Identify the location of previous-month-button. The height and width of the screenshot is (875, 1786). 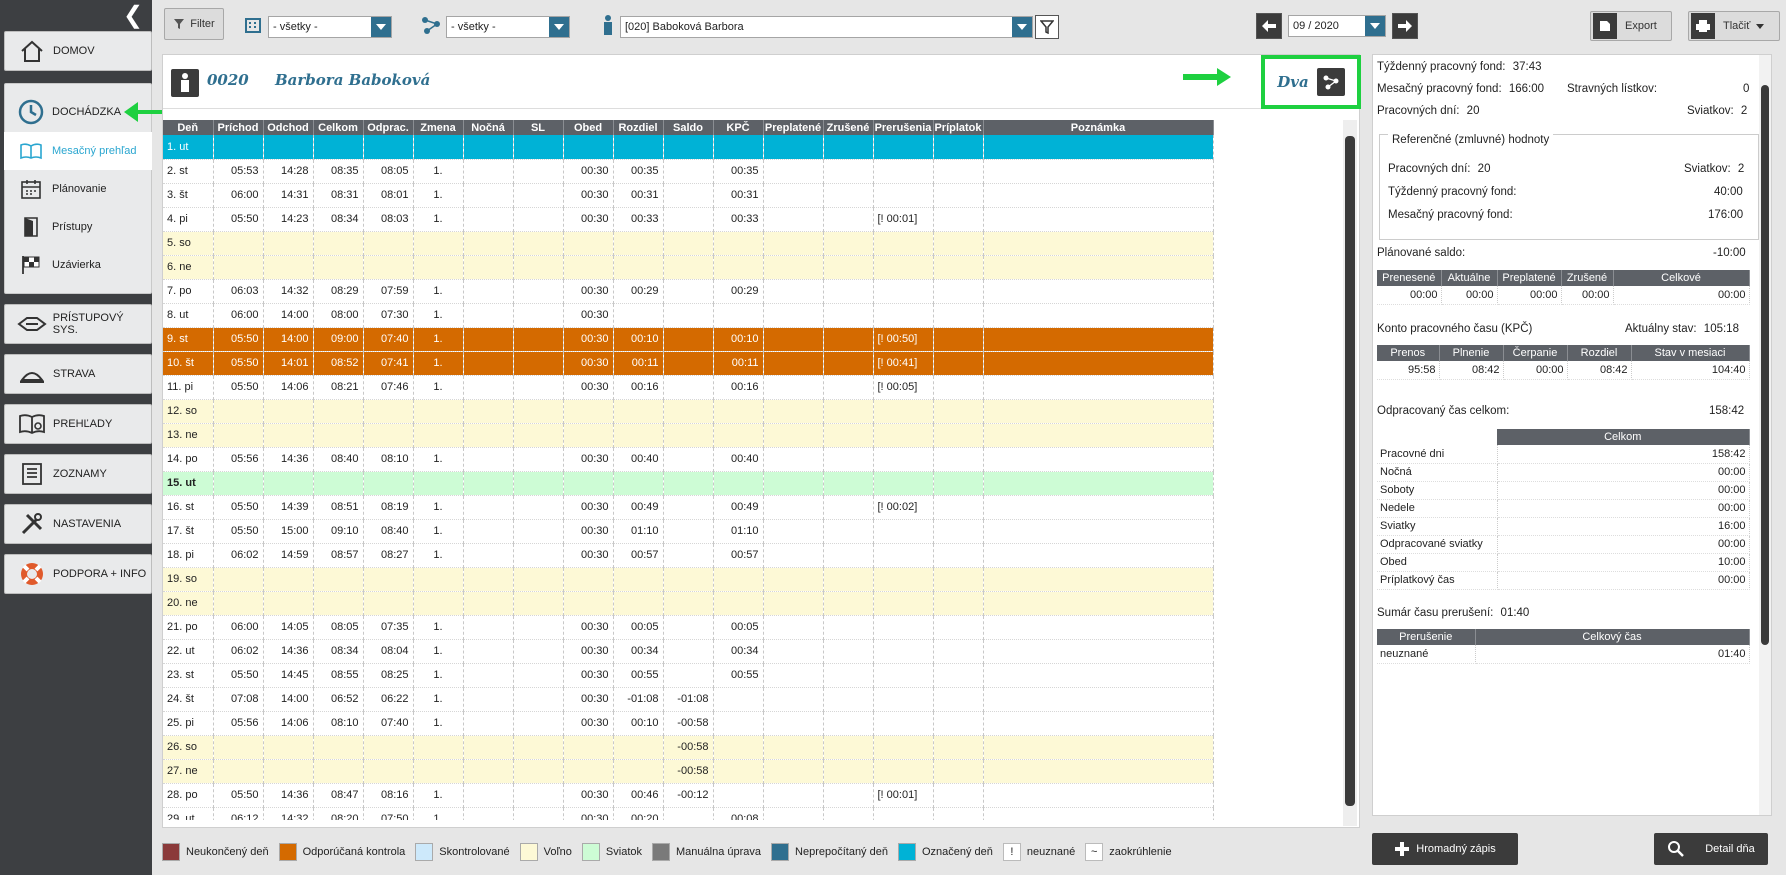
(1269, 26).